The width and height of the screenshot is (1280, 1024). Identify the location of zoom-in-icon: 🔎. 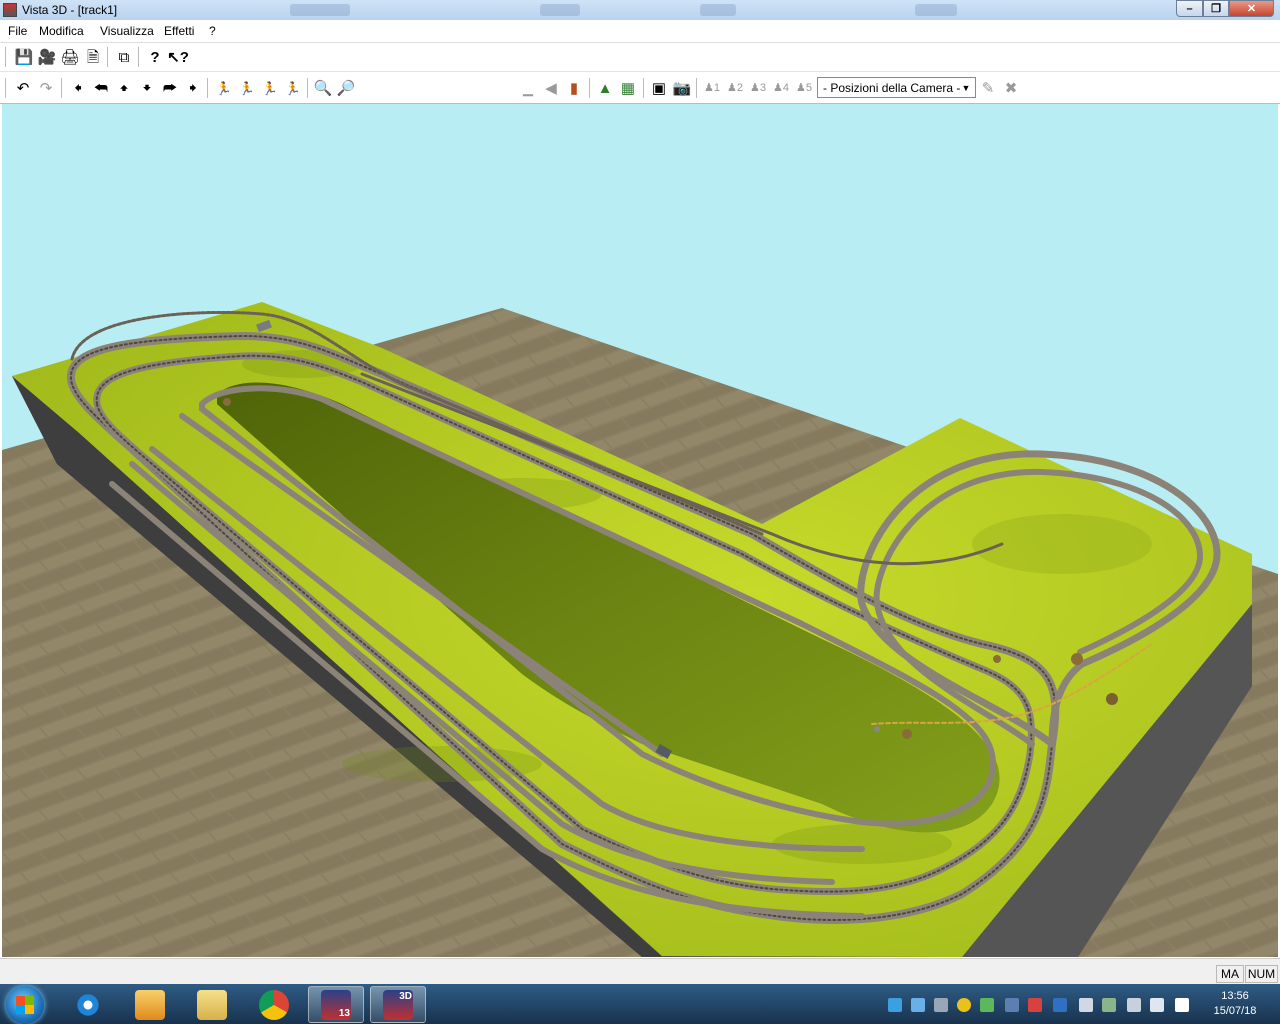
(346, 88).